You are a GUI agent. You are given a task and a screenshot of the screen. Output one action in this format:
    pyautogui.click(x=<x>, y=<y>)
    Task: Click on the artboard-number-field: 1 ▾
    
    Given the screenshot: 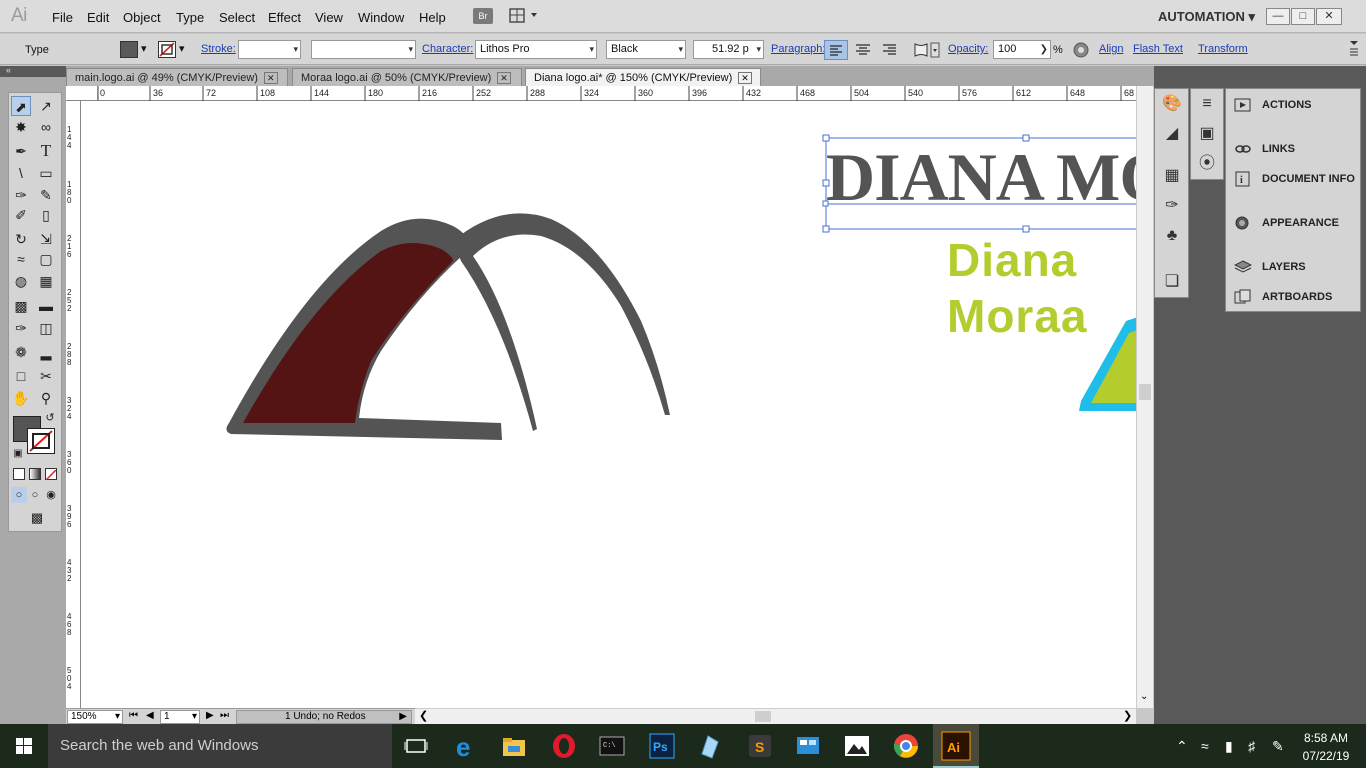 What is the action you would take?
    pyautogui.click(x=180, y=717)
    